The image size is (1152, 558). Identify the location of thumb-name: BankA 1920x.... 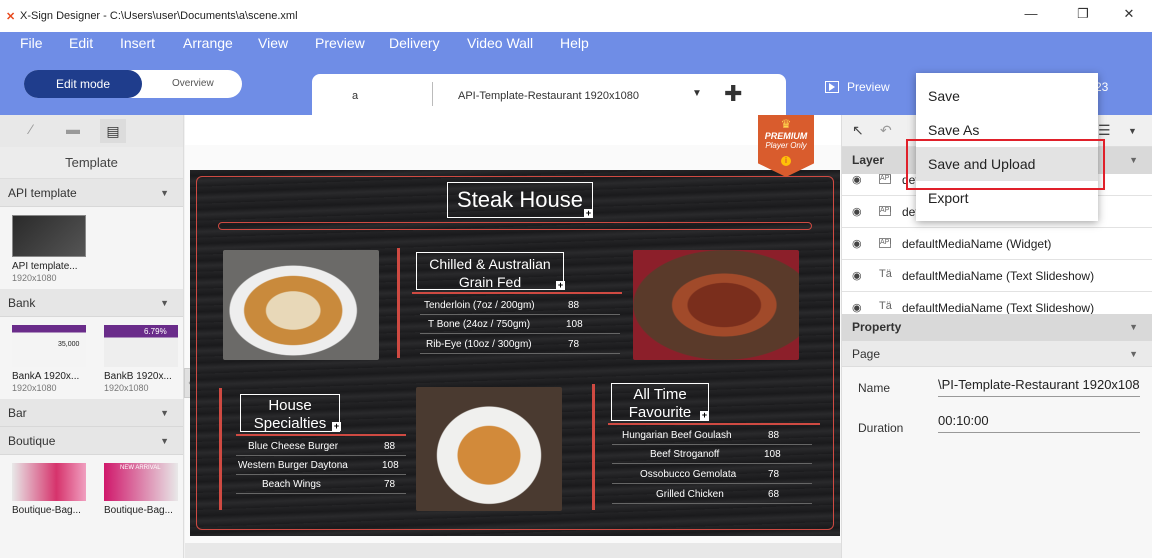
(46, 376).